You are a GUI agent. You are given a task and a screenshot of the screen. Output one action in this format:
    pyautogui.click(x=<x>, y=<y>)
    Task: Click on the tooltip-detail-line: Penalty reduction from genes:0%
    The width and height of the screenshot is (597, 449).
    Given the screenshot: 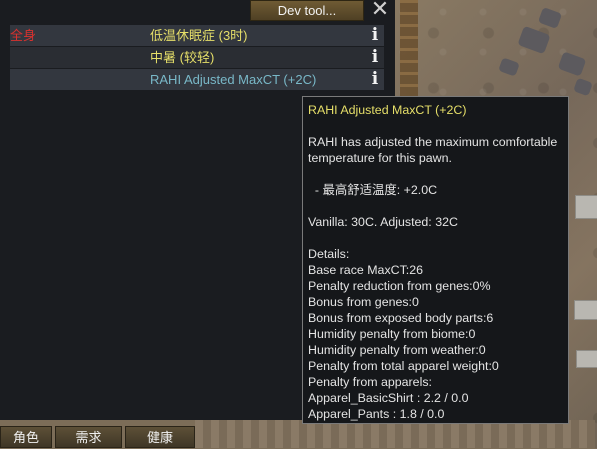 What is the action you would take?
    pyautogui.click(x=399, y=286)
    